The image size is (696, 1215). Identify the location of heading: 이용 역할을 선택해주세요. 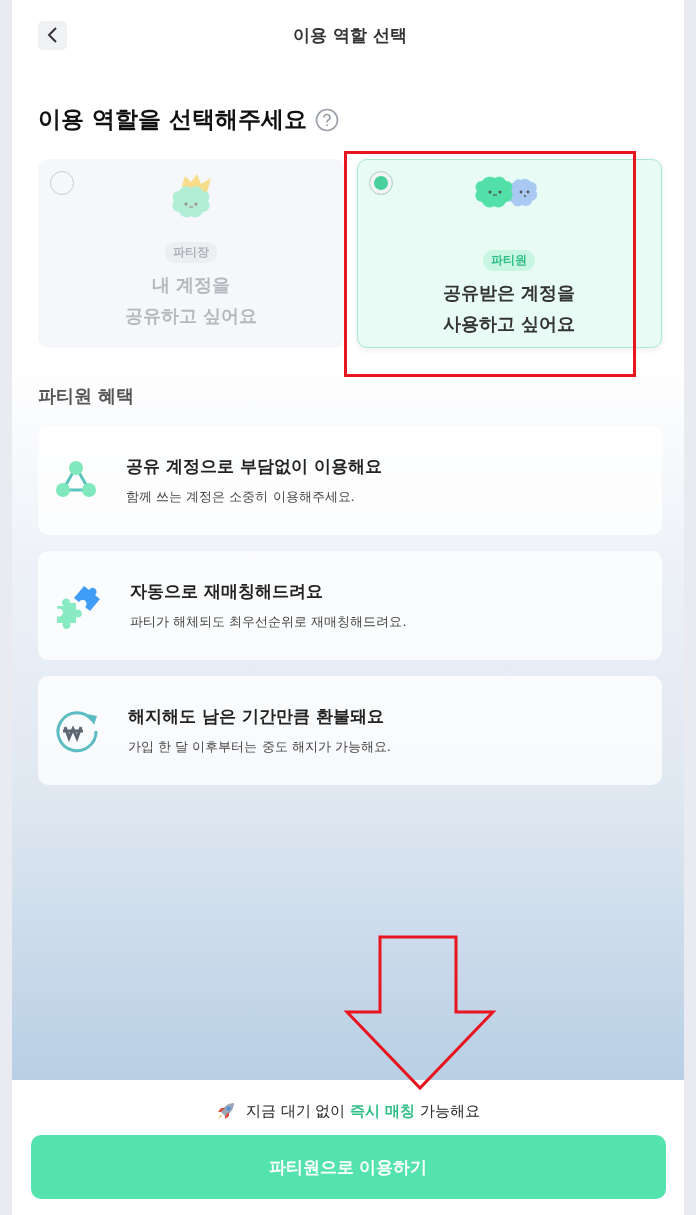
(172, 119).